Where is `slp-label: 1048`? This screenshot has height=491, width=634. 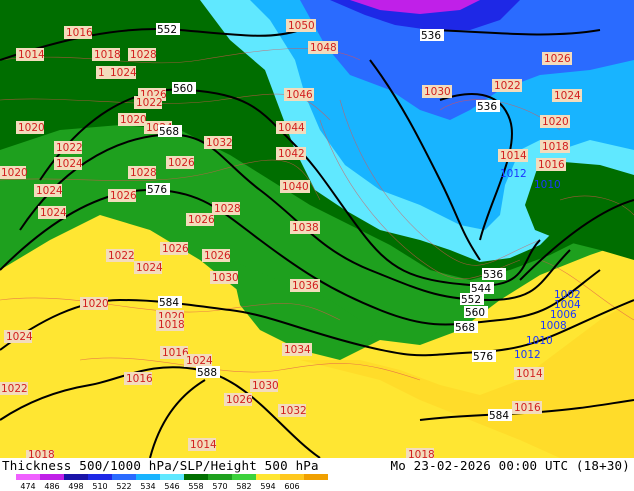 slp-label: 1048 is located at coordinates (323, 47).